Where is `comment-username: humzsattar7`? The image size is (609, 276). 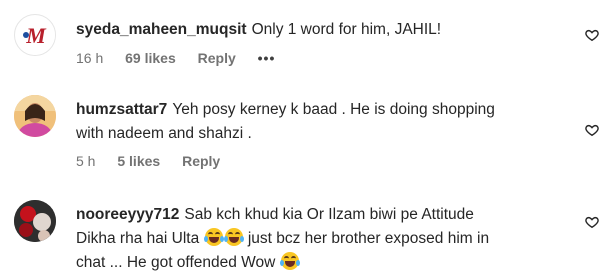 comment-username: humzsattar7 is located at coordinates (121, 109).